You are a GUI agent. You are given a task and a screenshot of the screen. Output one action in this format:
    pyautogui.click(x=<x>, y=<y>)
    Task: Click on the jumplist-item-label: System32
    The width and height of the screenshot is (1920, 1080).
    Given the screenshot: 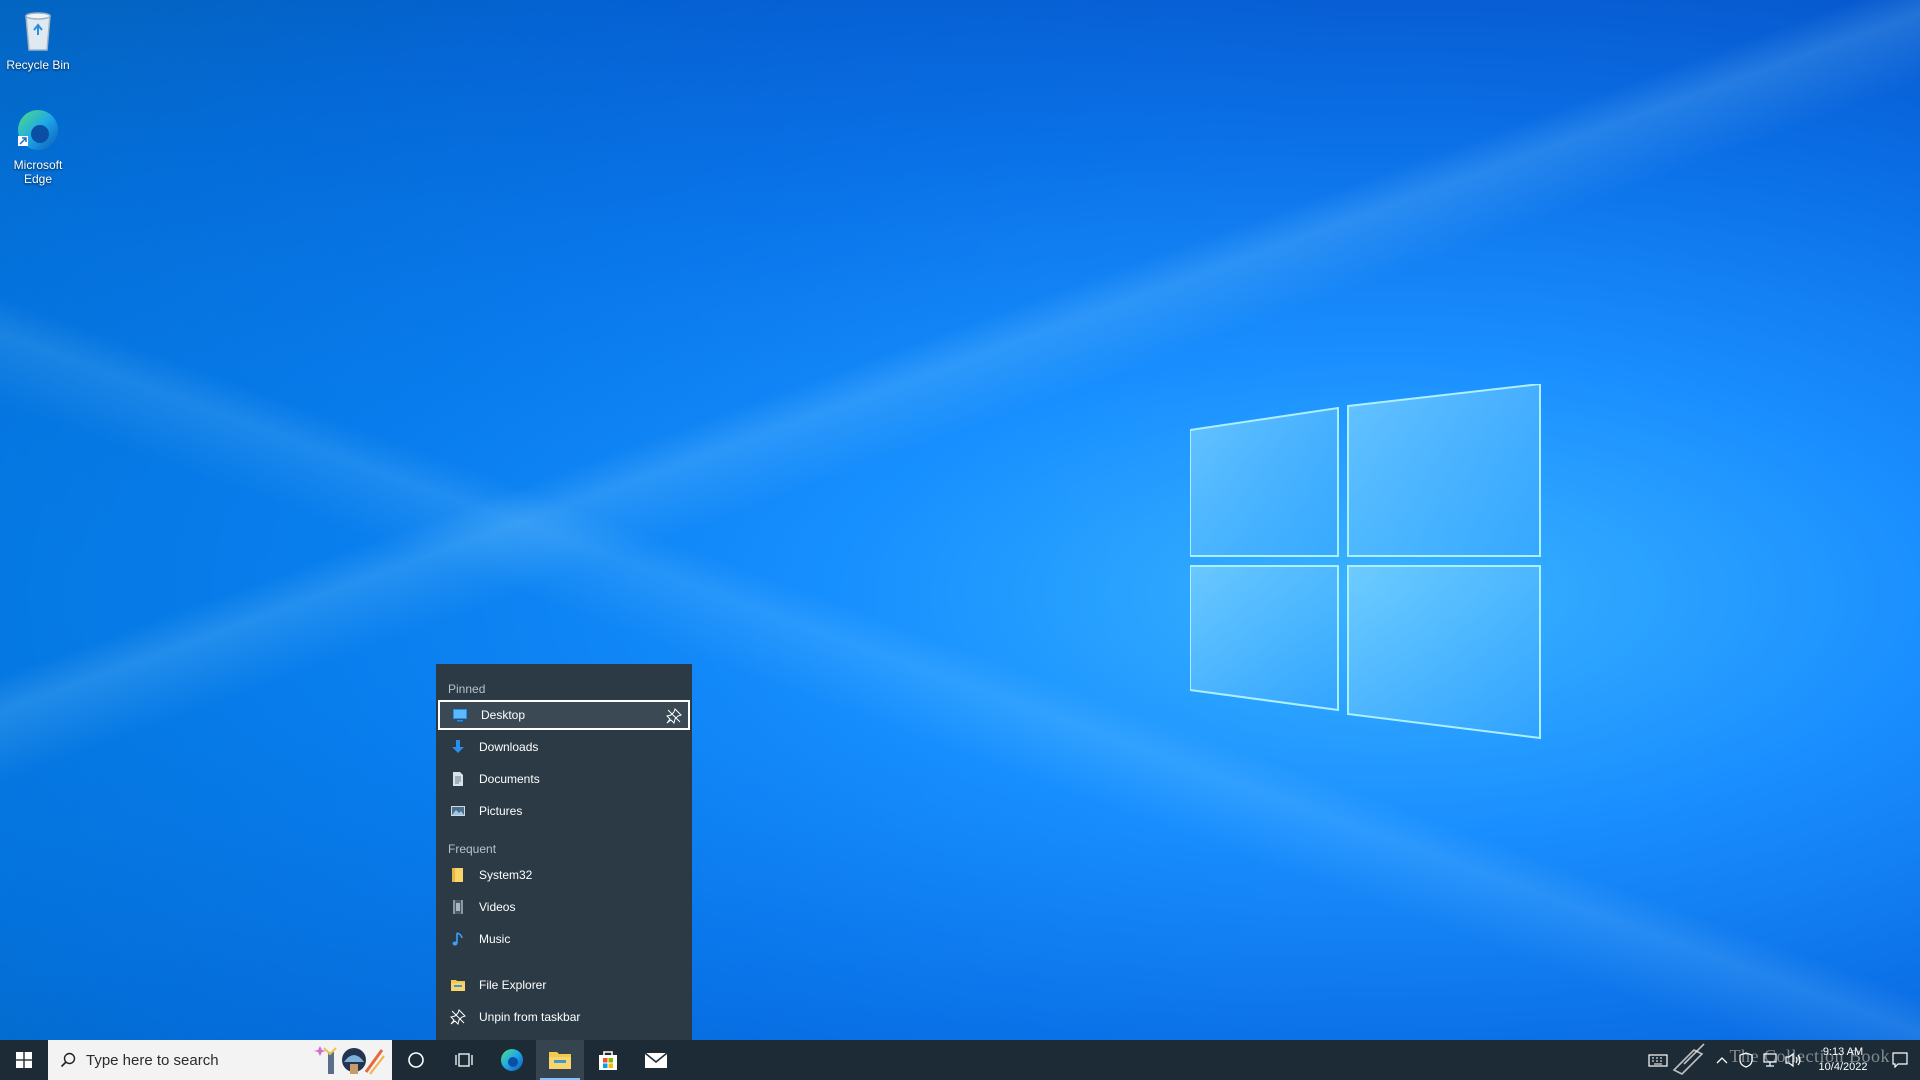 What is the action you would take?
    pyautogui.click(x=506, y=875)
    